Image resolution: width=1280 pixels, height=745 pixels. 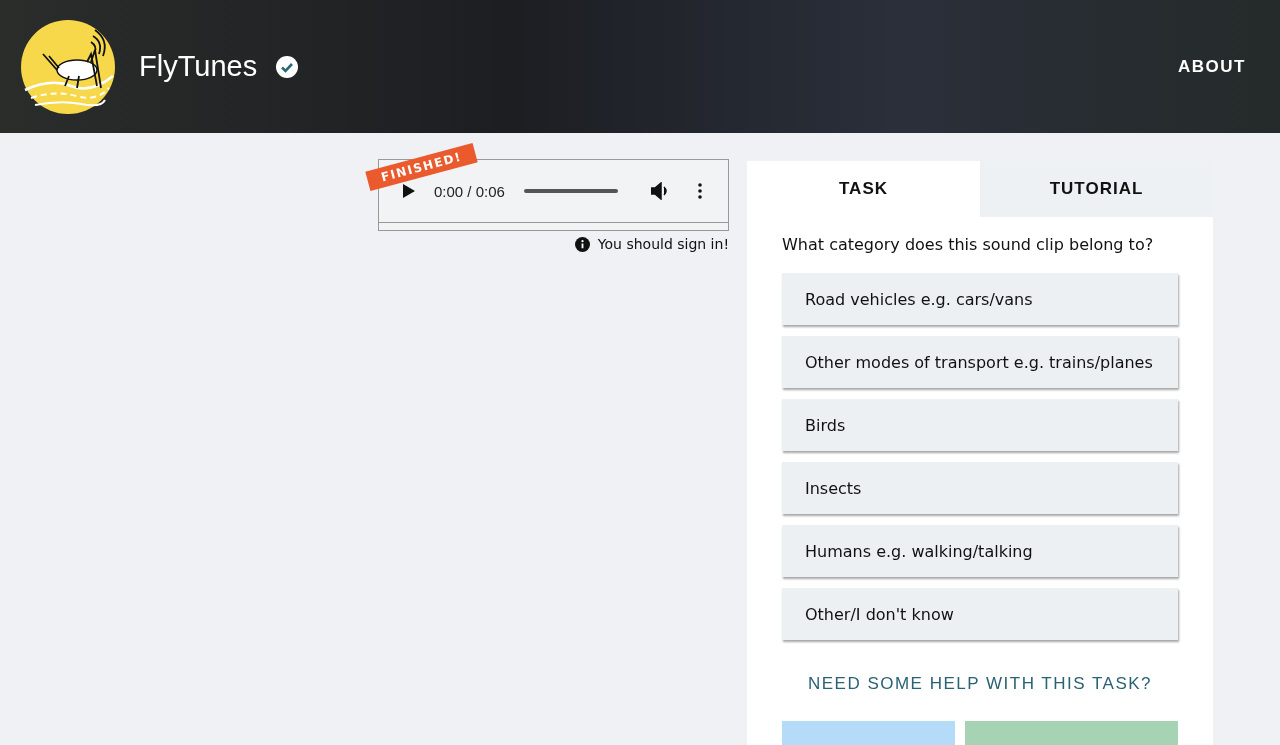 What do you see at coordinates (1212, 66) in the screenshot?
I see `nav-link: ABOUT` at bounding box center [1212, 66].